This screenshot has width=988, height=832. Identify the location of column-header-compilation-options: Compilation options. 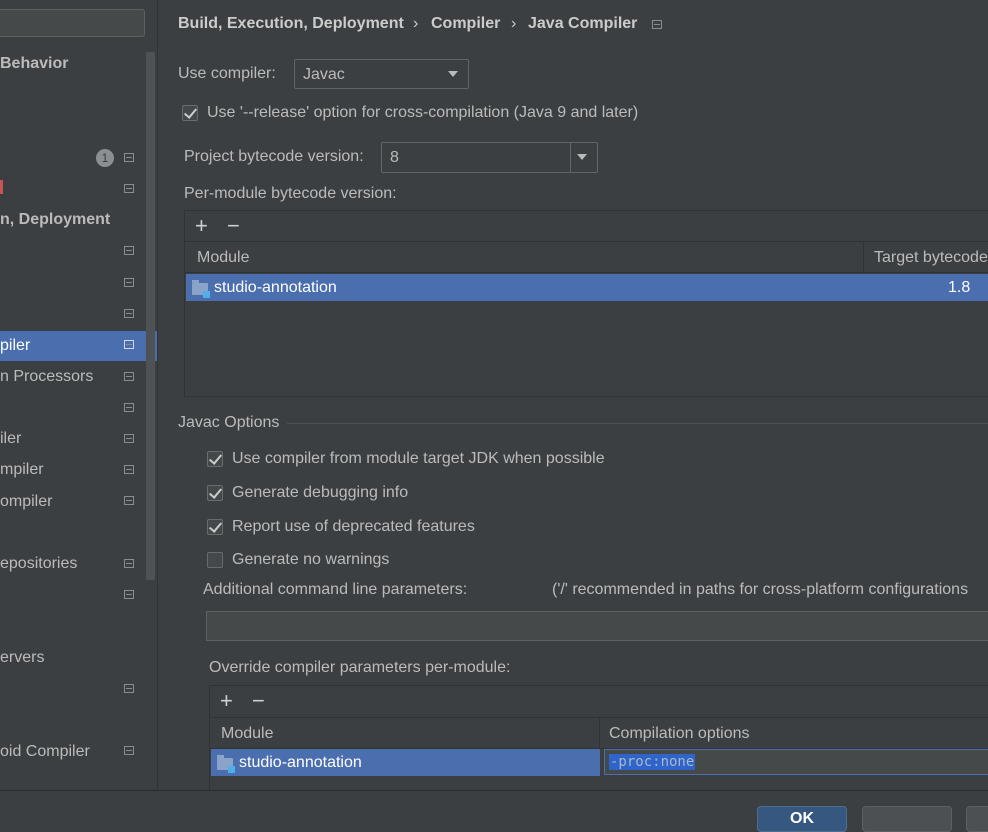
(679, 734).